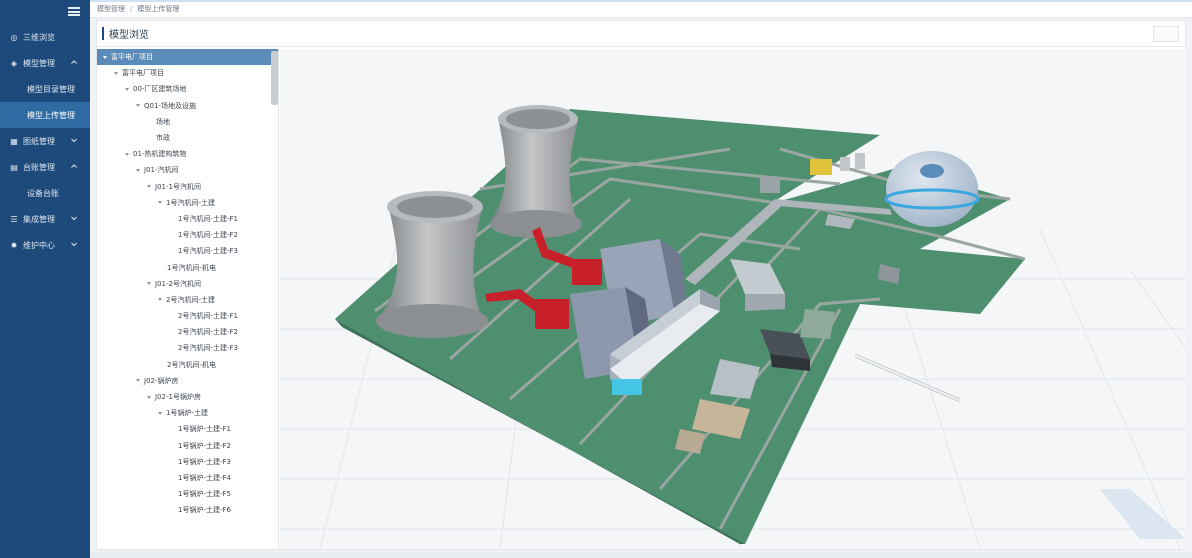  Describe the element at coordinates (160, 89) in the screenshot. I see `tree-node-label: 00-厂区建筑场地` at that location.